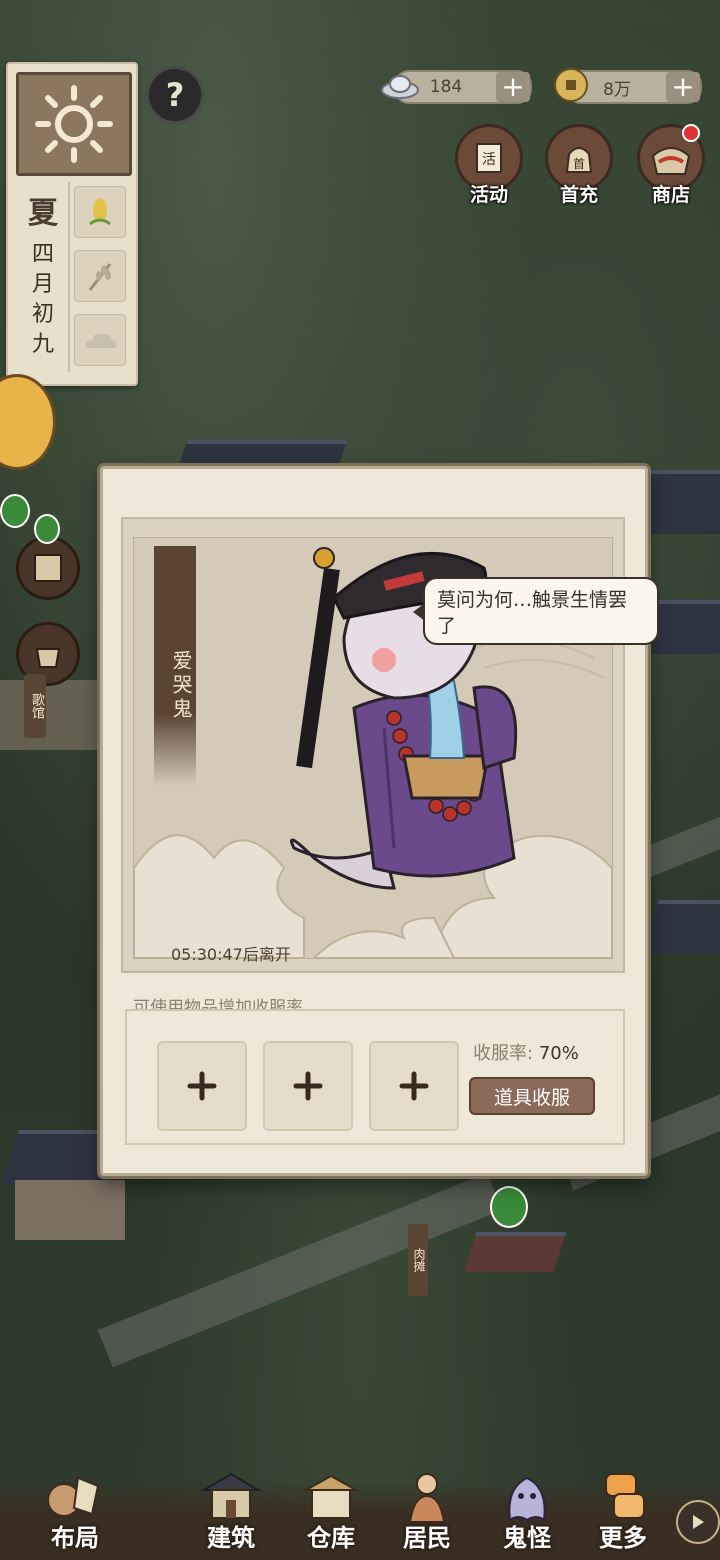  I want to click on first-recharge-button: 首 首充, so click(579, 167).